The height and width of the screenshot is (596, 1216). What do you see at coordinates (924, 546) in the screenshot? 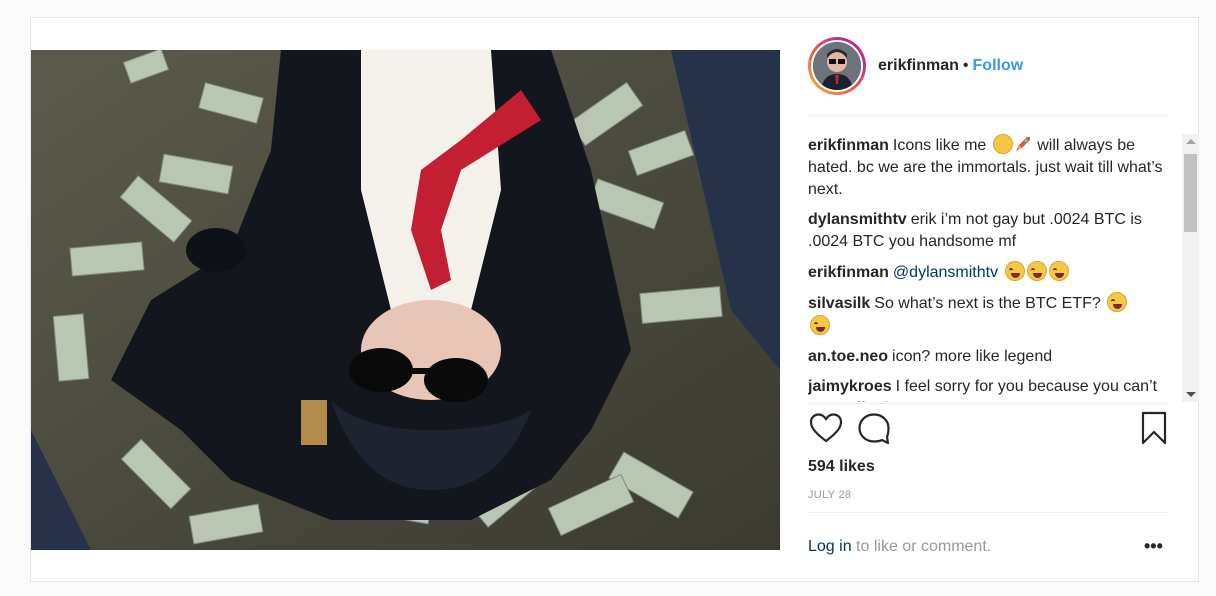
I see `login-prompt-text: to like or comment.` at bounding box center [924, 546].